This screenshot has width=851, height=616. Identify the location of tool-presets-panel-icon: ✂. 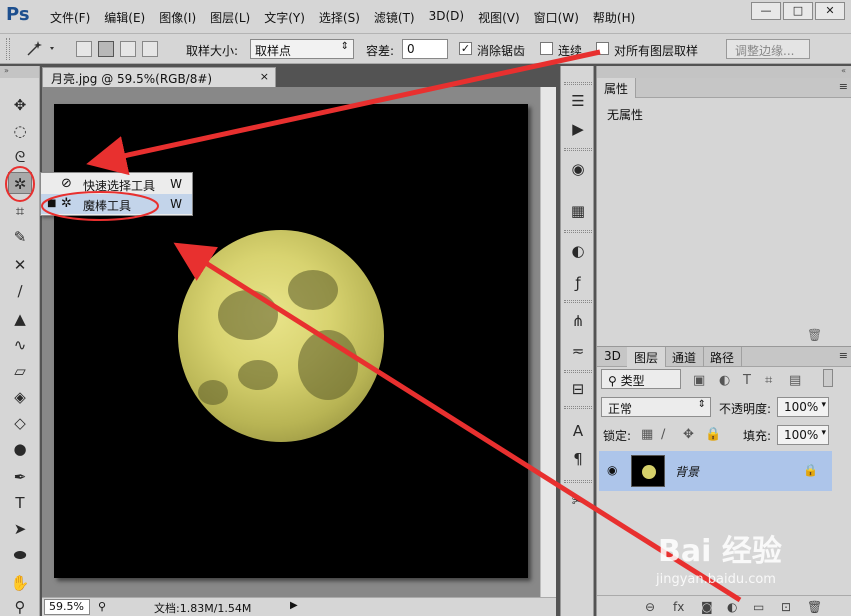
(578, 501).